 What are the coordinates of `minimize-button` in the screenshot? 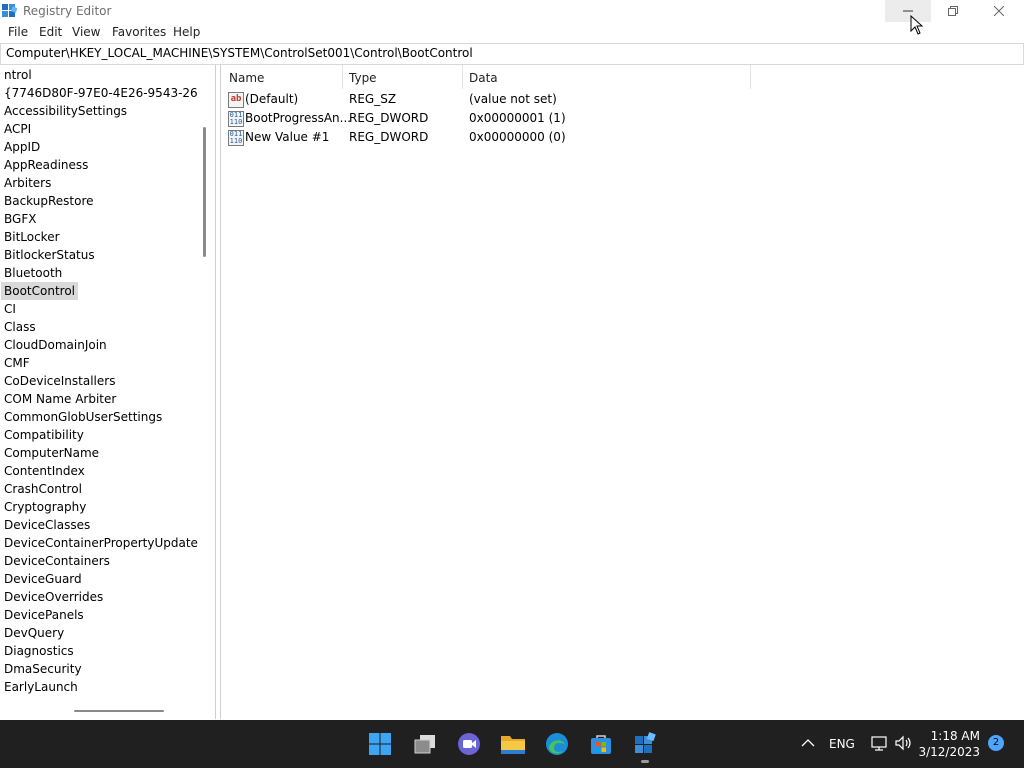 It's located at (908, 11).